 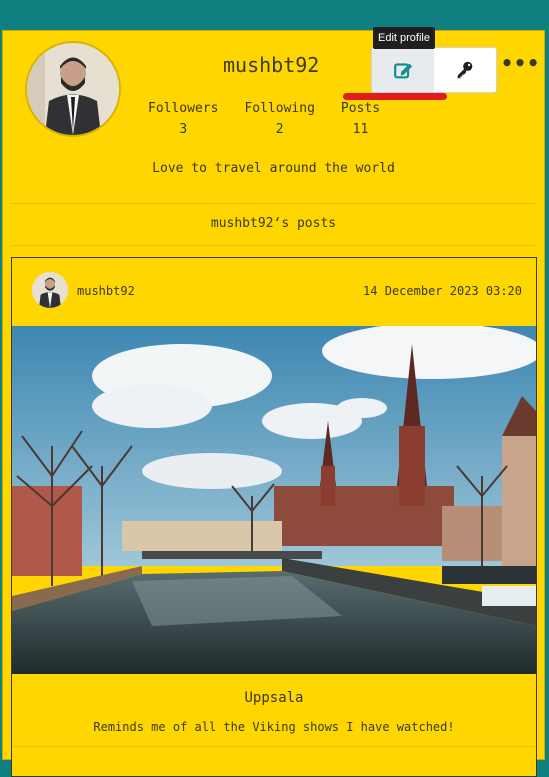 I want to click on key-icon, so click(x=465, y=70).